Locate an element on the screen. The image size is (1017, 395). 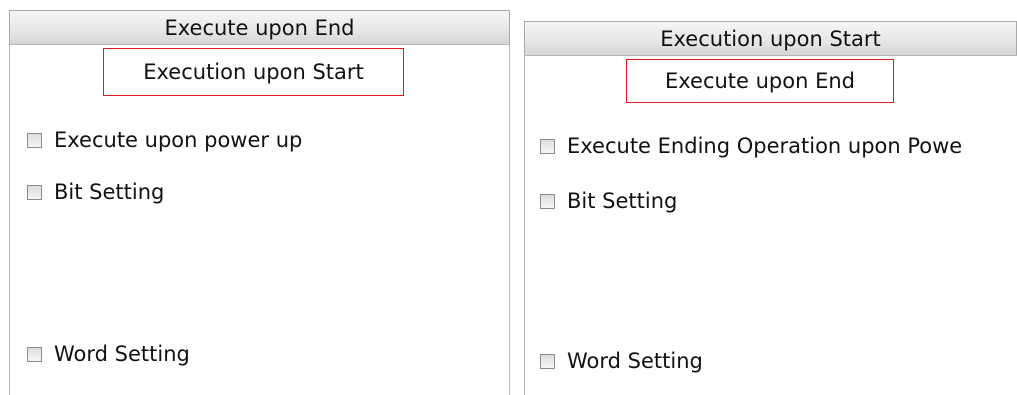
power-ending-label: Execute Ending Operation upon Powe is located at coordinates (765, 146).